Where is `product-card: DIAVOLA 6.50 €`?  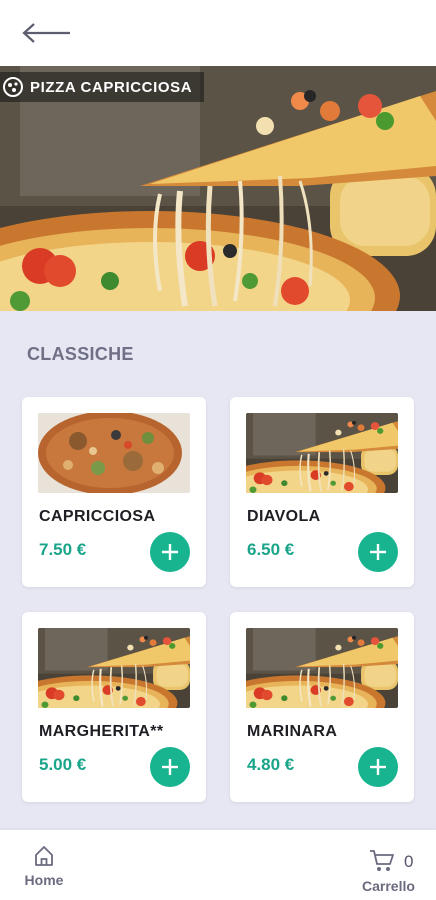
product-card: DIAVOLA 6.50 € is located at coordinates (322, 492).